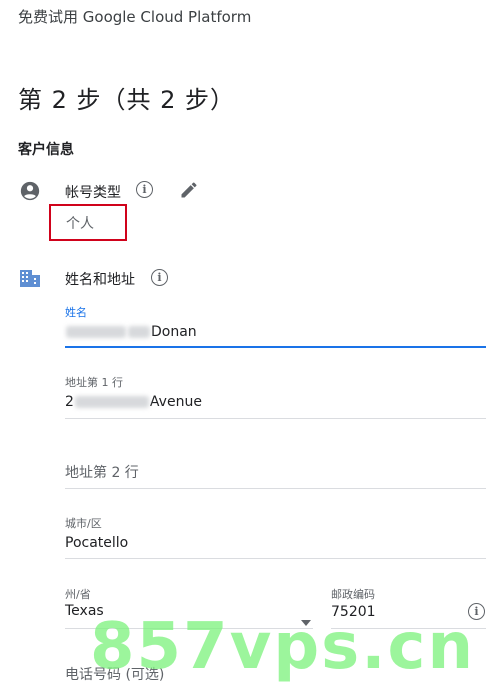  What do you see at coordinates (83, 523) in the screenshot?
I see `city-field-label: 城市/区` at bounding box center [83, 523].